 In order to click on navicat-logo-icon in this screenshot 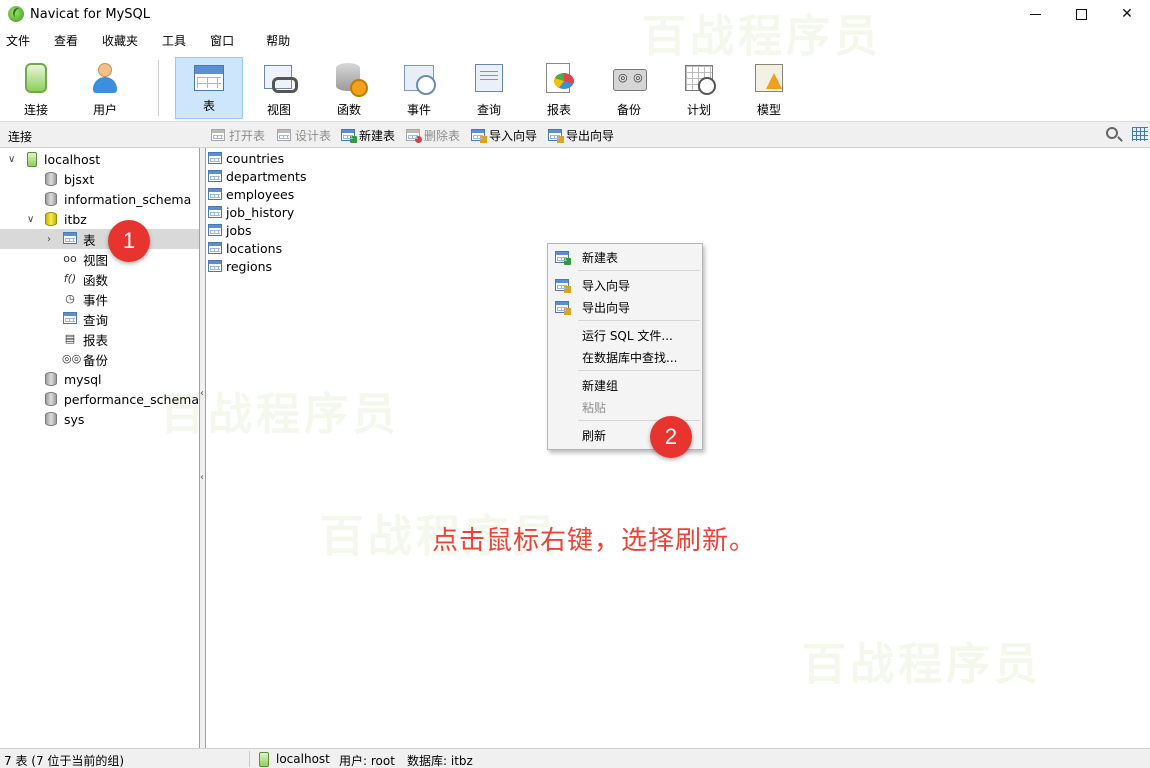, I will do `click(16, 14)`.